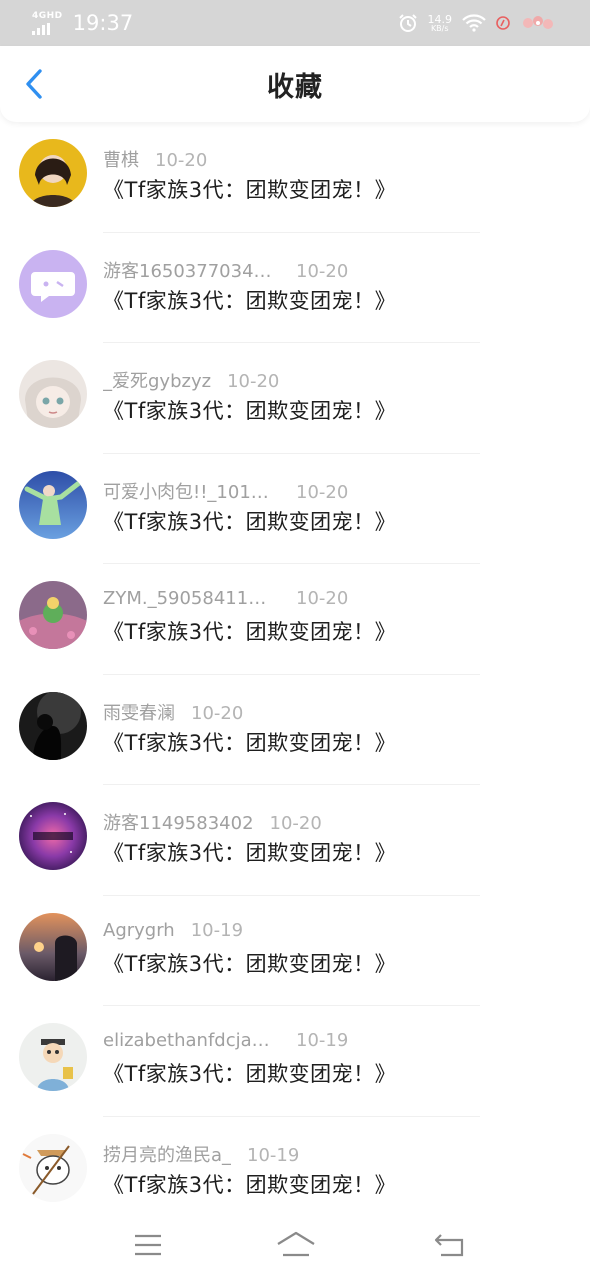 The image size is (590, 1280). I want to click on back-nav-button, so click(450, 1245).